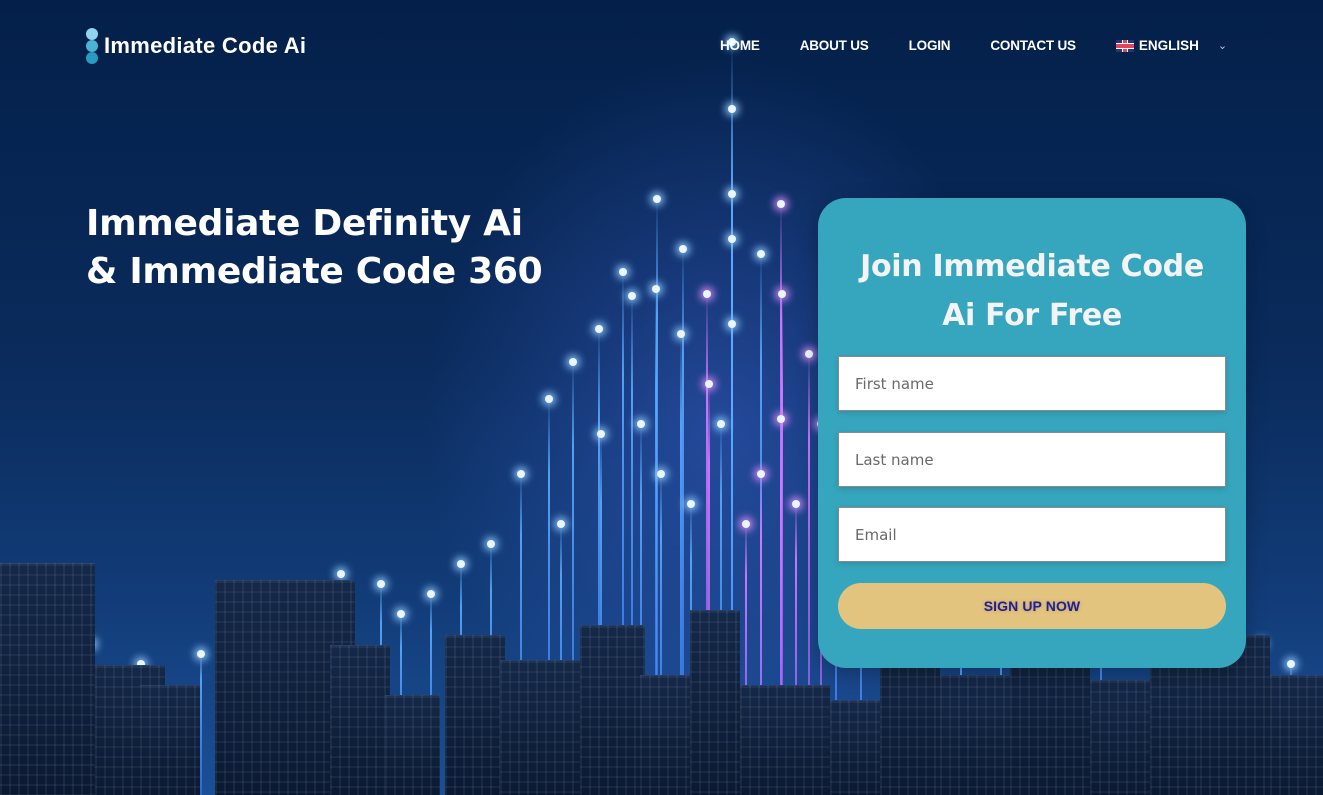  Describe the element at coordinates (314, 271) in the screenshot. I see `headline-line-2: & Immediate Code 360` at that location.